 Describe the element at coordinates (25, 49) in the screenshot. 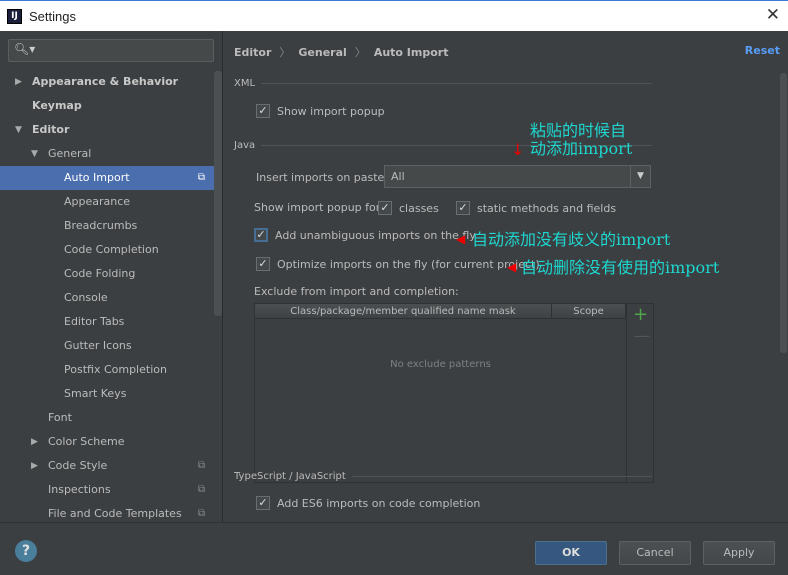

I see `search-icon: 🔍︎▾` at that location.